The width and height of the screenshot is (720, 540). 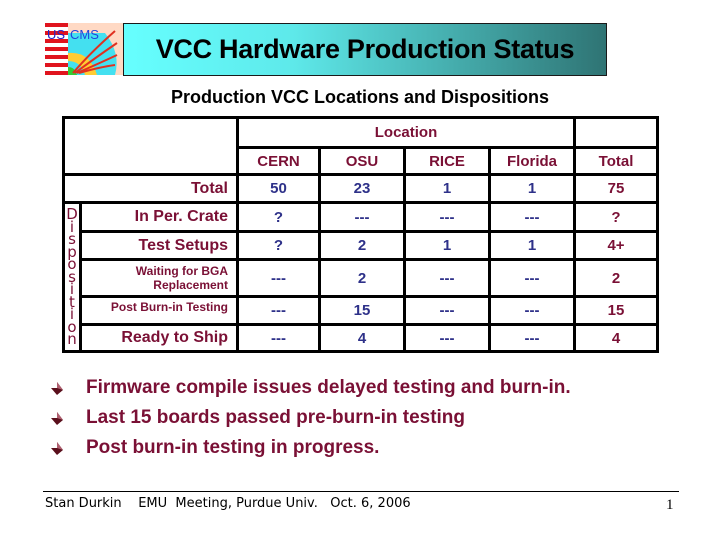 I want to click on bullet-item: Post burn-in testing in progress., so click(x=309, y=448).